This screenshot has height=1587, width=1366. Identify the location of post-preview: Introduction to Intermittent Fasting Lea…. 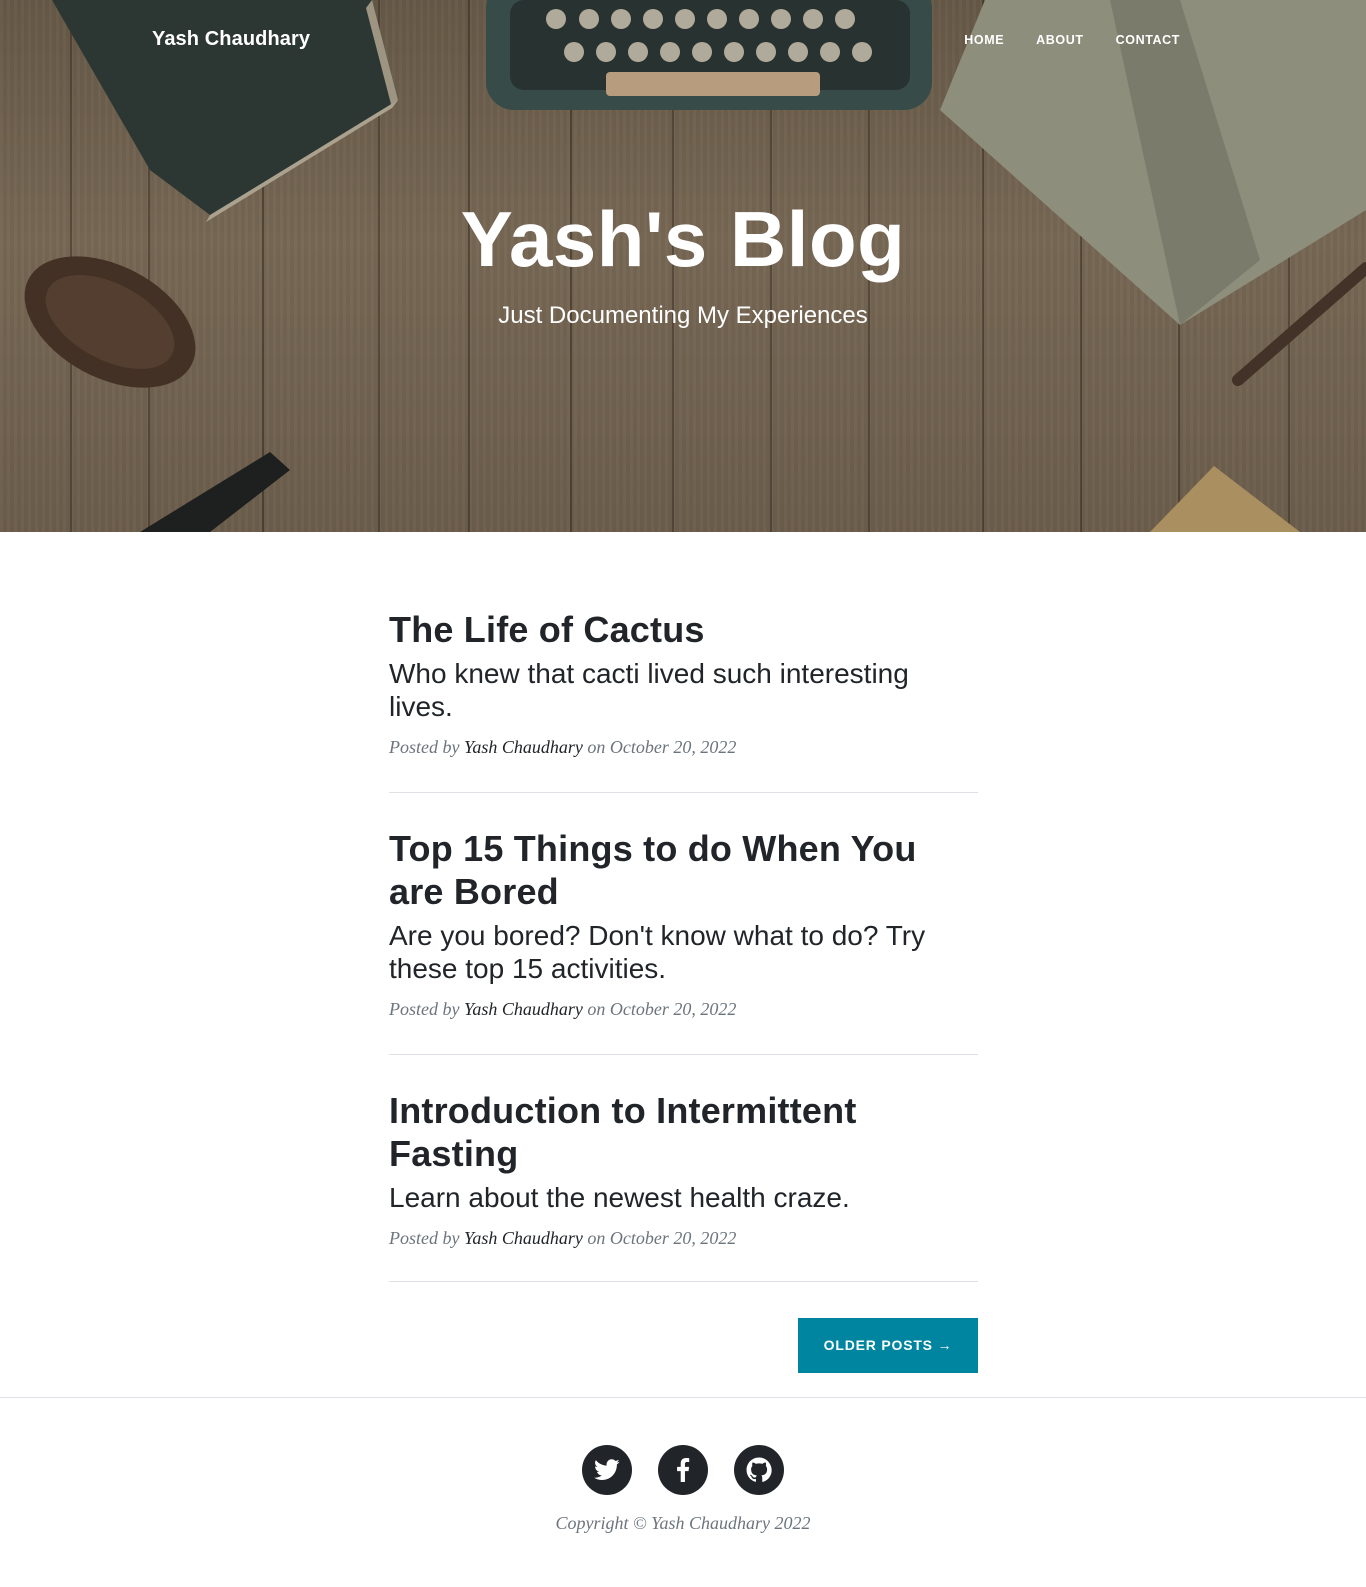
(683, 1185).